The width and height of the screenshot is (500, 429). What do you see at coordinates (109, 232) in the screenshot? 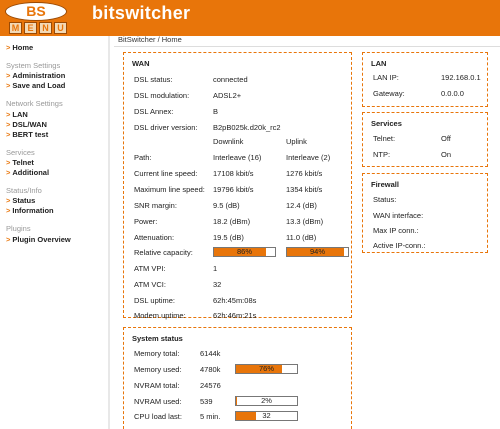
I see `sidebar-divider` at bounding box center [109, 232].